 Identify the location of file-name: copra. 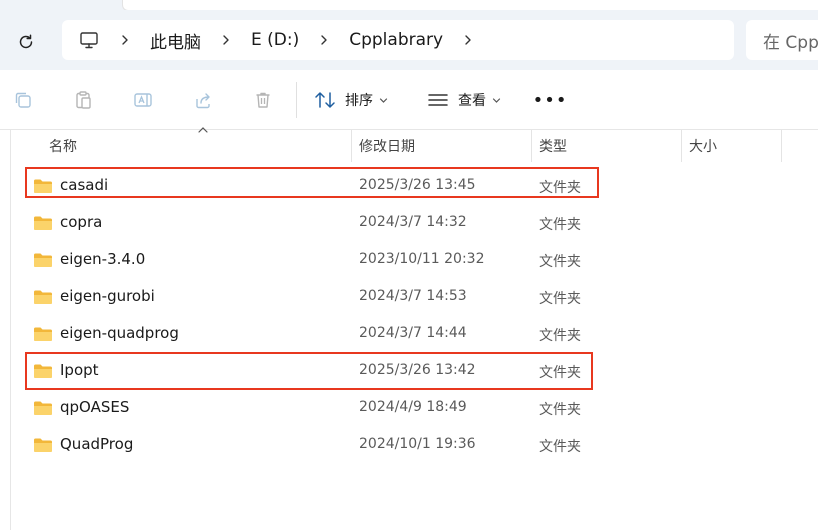
(81, 222).